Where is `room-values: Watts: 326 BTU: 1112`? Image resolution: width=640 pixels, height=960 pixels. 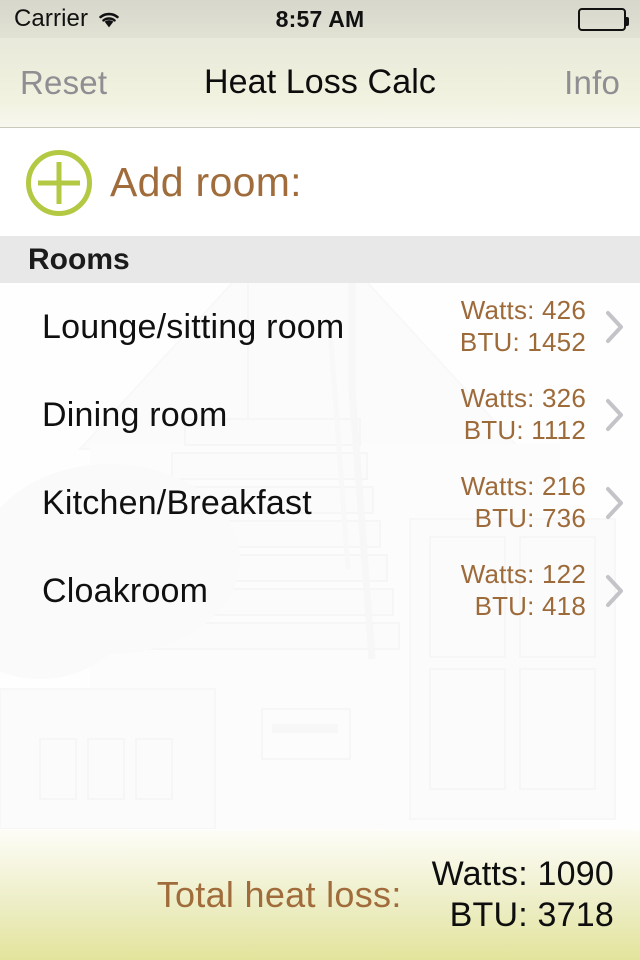 room-values: Watts: 326 BTU: 1112 is located at coordinates (531, 414).